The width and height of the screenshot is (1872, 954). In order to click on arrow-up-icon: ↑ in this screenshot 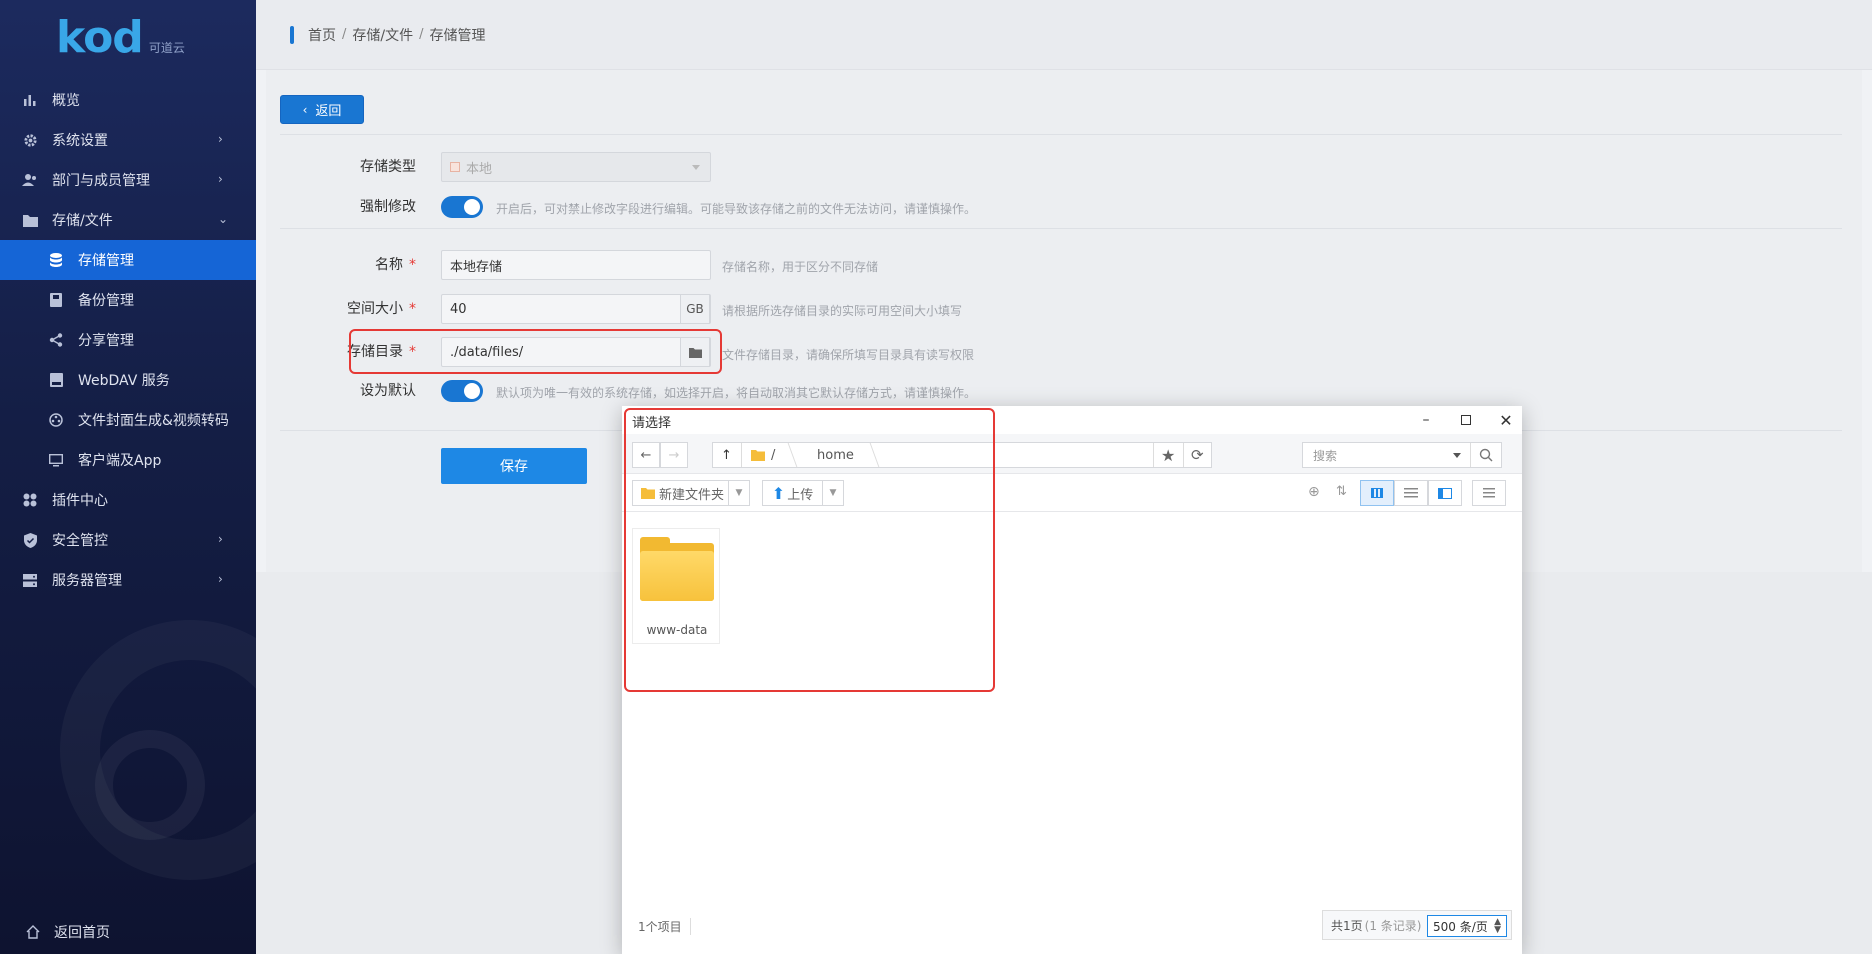, I will do `click(726, 455)`.